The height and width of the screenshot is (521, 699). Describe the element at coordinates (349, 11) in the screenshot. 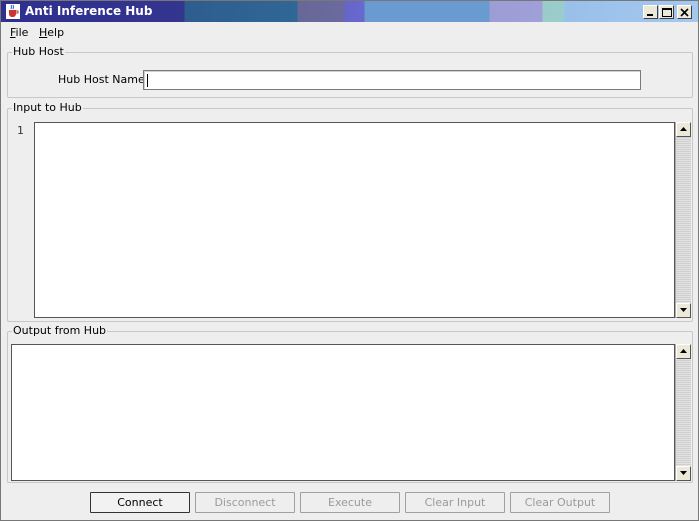

I see `title-bar: Anti Inference Hub` at that location.